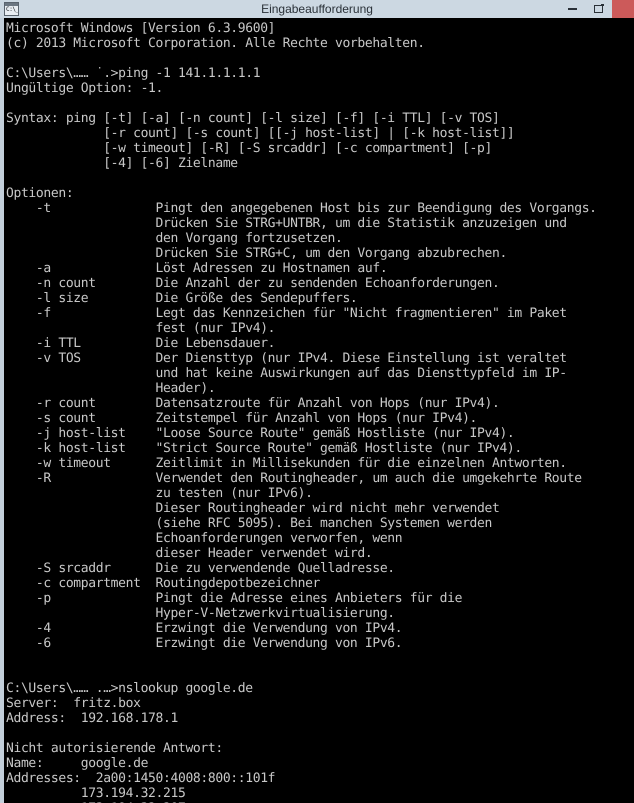 This screenshot has width=634, height=803. I want to click on close-button, so click(623, 9).